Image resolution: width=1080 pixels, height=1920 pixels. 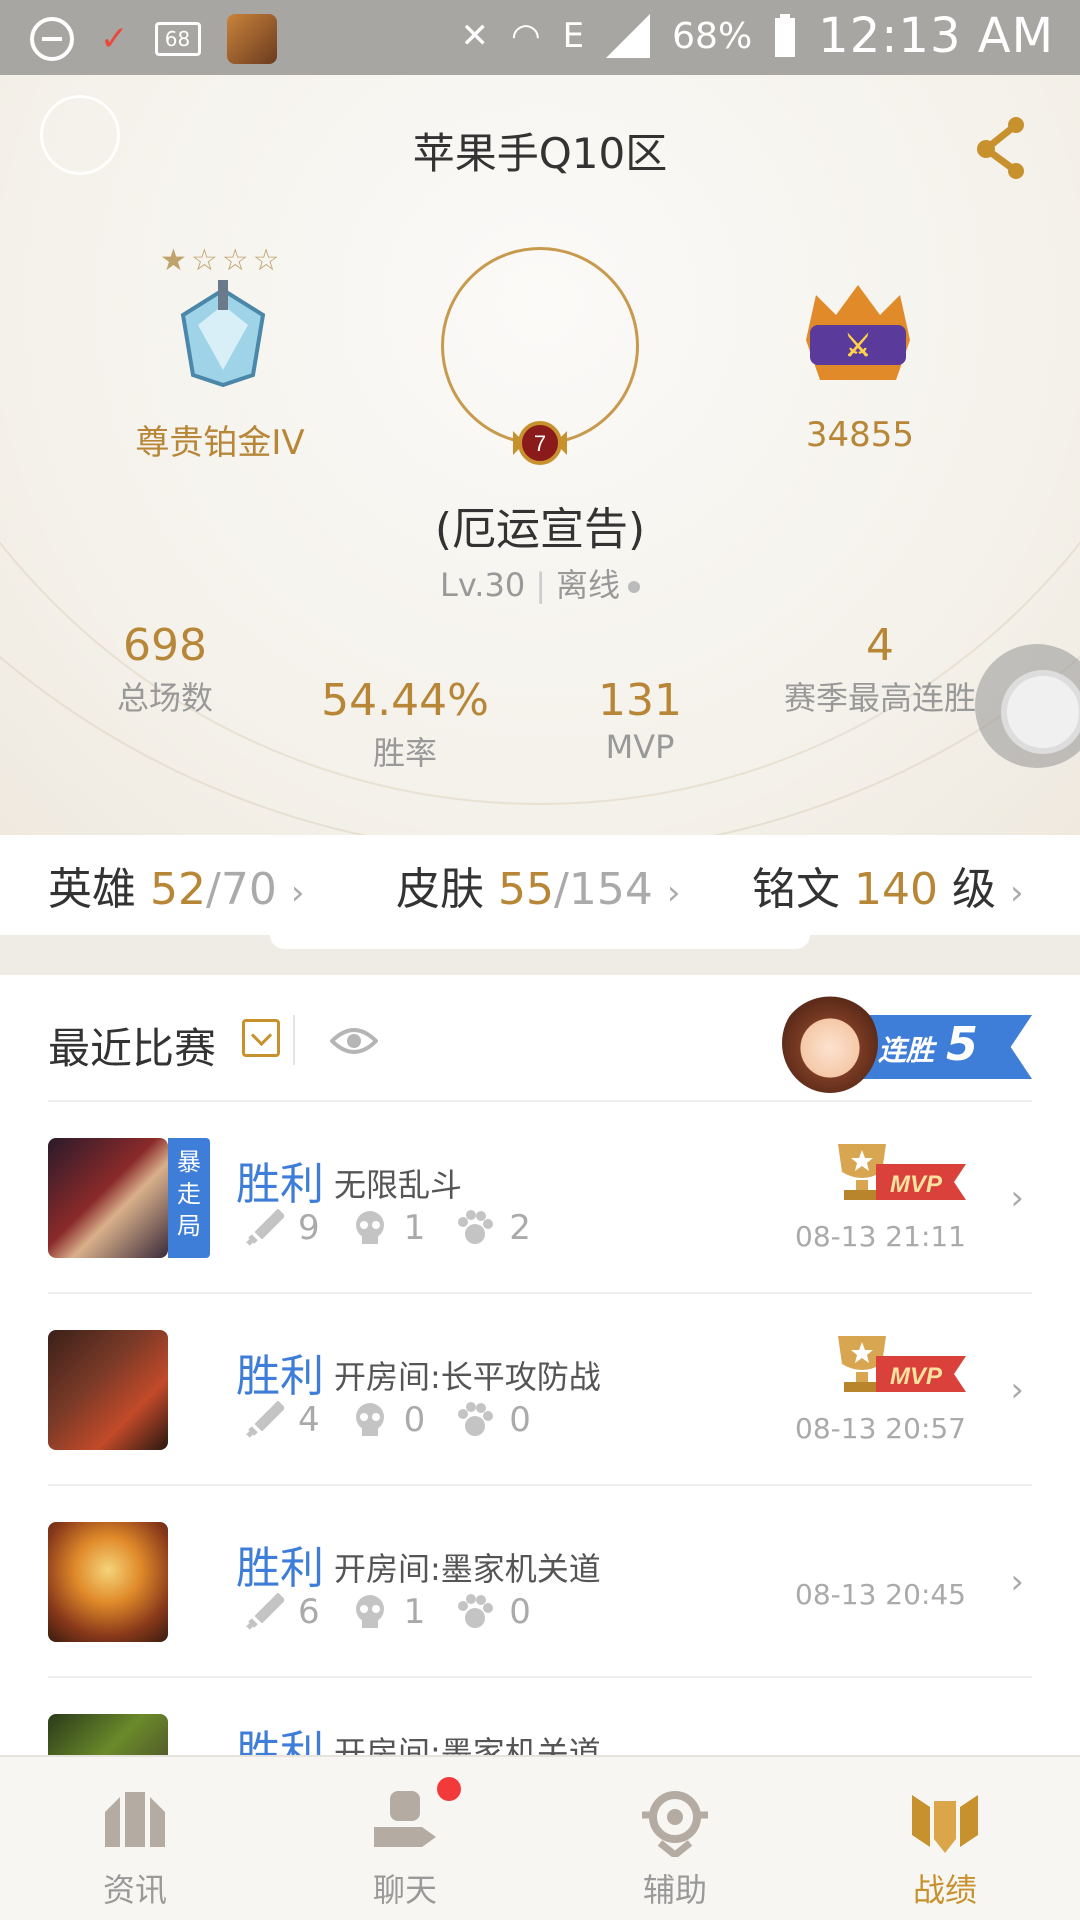 I want to click on stat-label: 胜率, so click(x=404, y=753).